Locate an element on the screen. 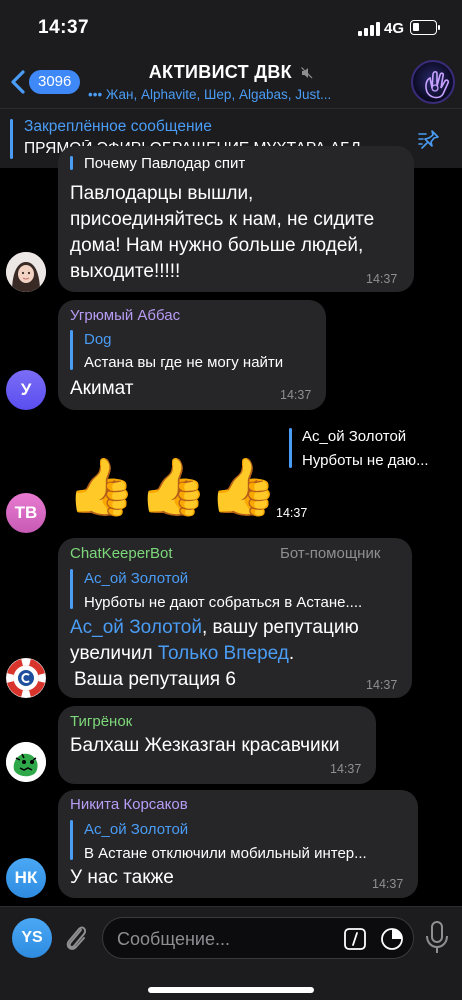  message-fragment: увеличил is located at coordinates (114, 653).